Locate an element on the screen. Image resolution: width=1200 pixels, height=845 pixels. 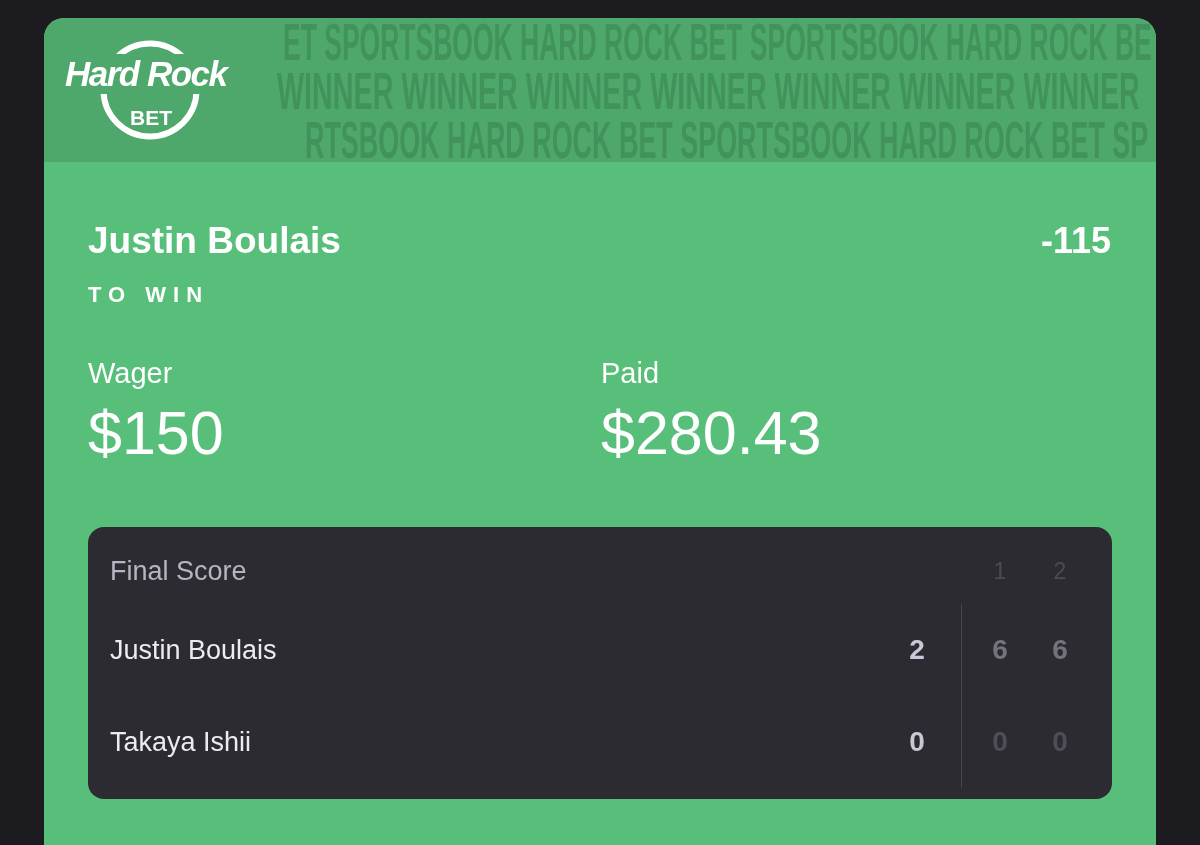
amount-value: $280.43 is located at coordinates (711, 433).